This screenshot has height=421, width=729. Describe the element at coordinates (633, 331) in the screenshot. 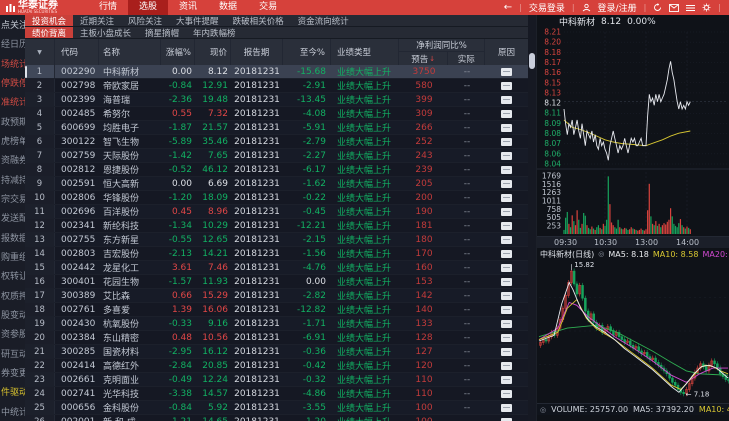

I see `kline-chart: 15.82 ← 7.18` at that location.